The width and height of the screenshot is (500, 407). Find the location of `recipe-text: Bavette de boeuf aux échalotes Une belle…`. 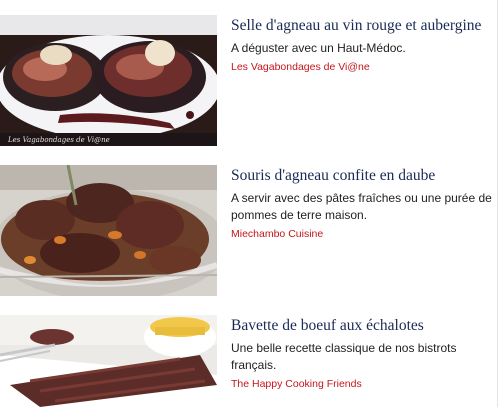

recipe-text: Bavette de boeuf aux échalotes Une belle… is located at coordinates (362, 353).